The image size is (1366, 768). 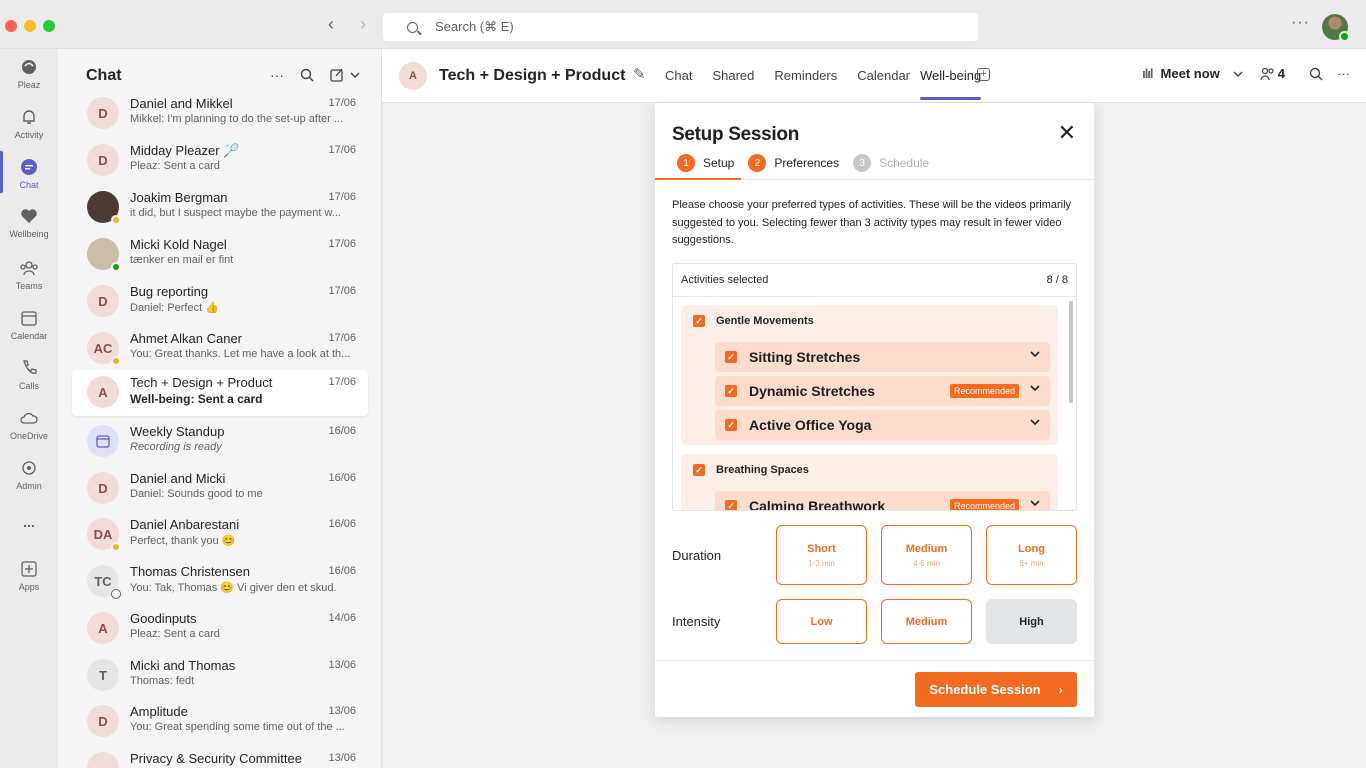 What do you see at coordinates (29, 173) in the screenshot?
I see `rail-item-chat: Chat` at bounding box center [29, 173].